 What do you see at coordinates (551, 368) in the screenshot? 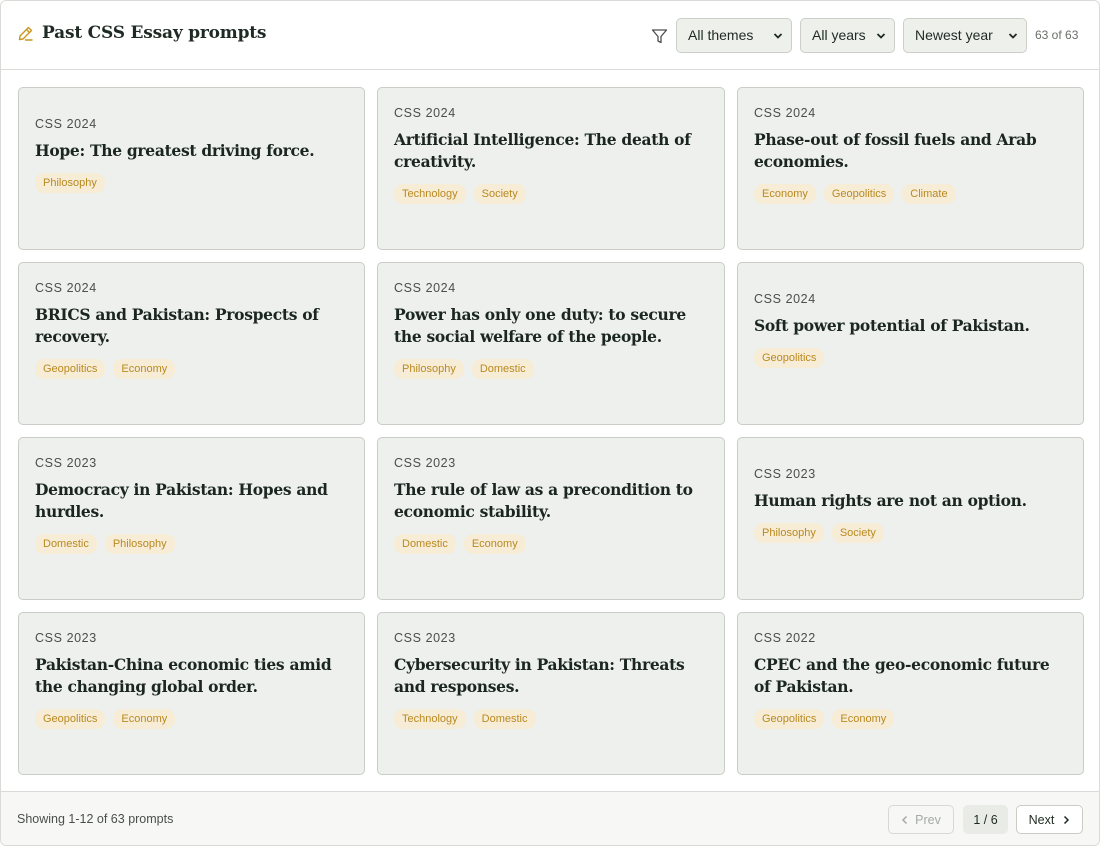
I see `card-tags: Philosophy Domestic` at bounding box center [551, 368].